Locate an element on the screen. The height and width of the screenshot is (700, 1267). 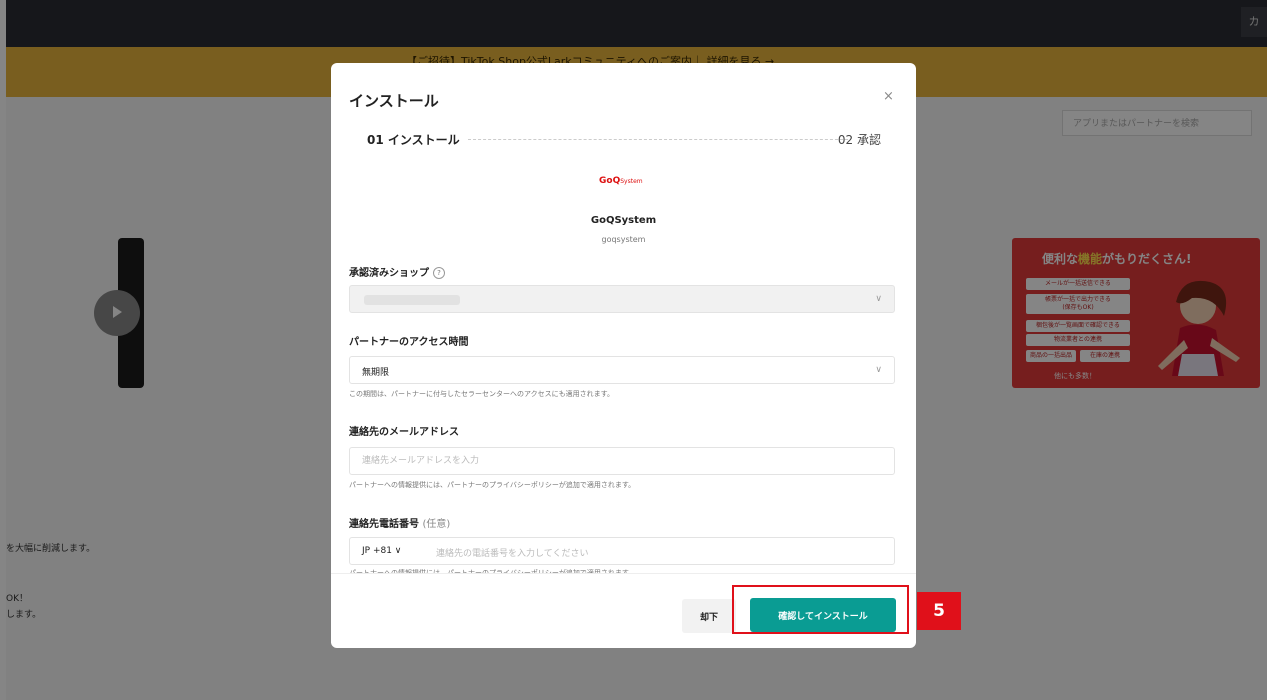
close-icon: × is located at coordinates (888, 96).